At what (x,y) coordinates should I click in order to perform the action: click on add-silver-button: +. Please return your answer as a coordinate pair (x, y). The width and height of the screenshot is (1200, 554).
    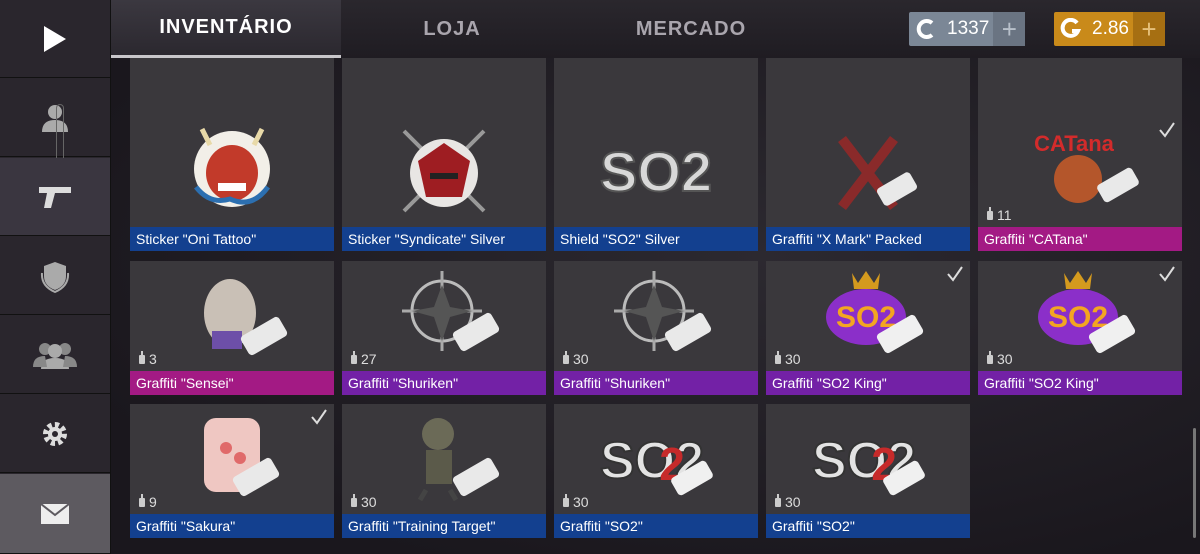
    Looking at the image, I should click on (1009, 29).